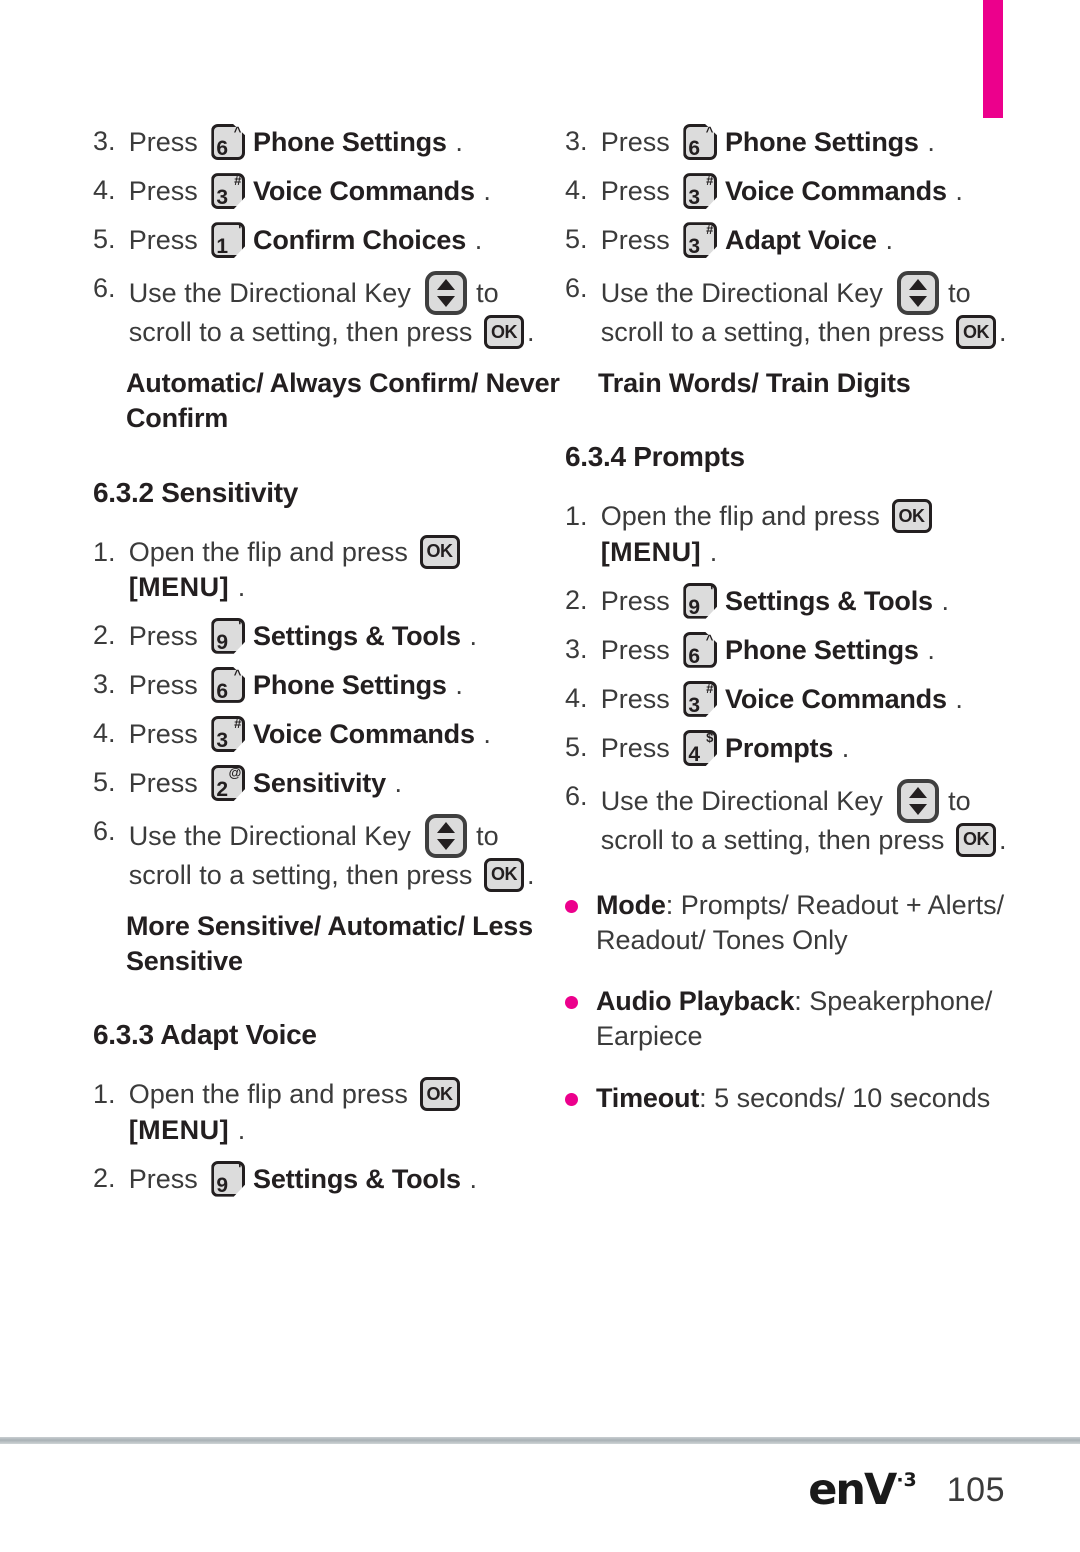 Image resolution: width=1080 pixels, height=1552 pixels. What do you see at coordinates (328, 635) in the screenshot?
I see `step-row: 2. Press 9 ' Settings & Tools.` at bounding box center [328, 635].